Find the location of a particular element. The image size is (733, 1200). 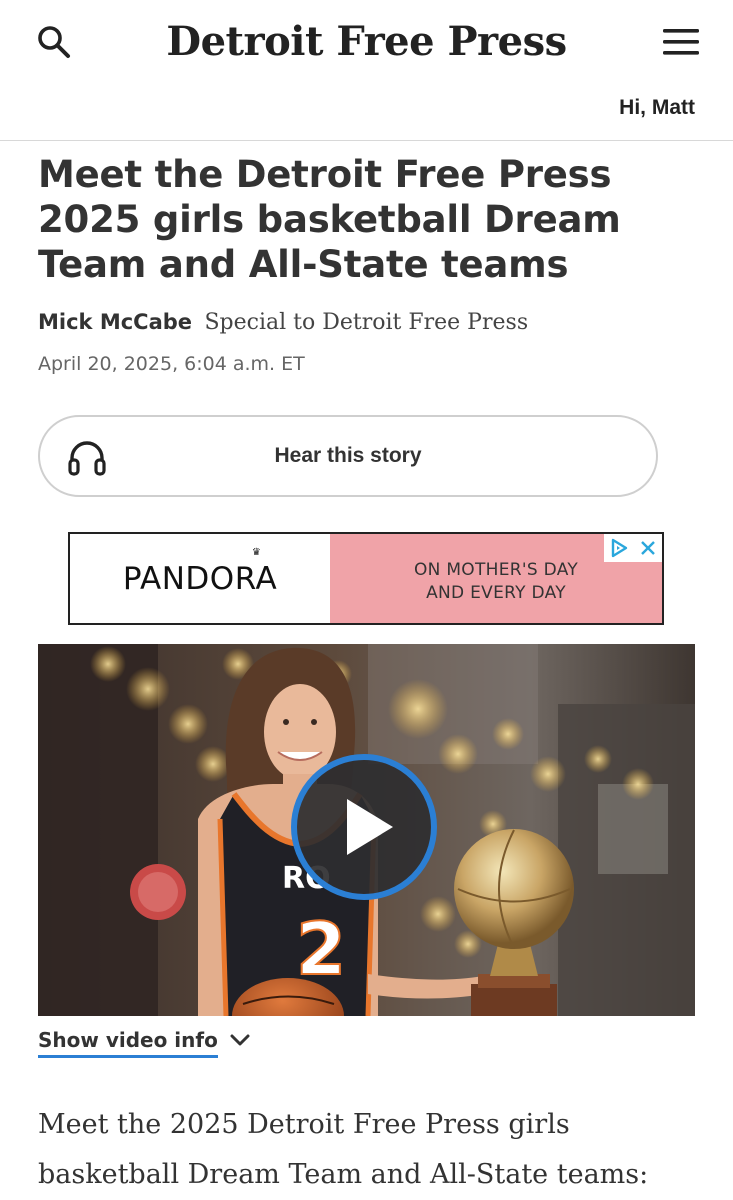

ad-controls is located at coordinates (633, 548).